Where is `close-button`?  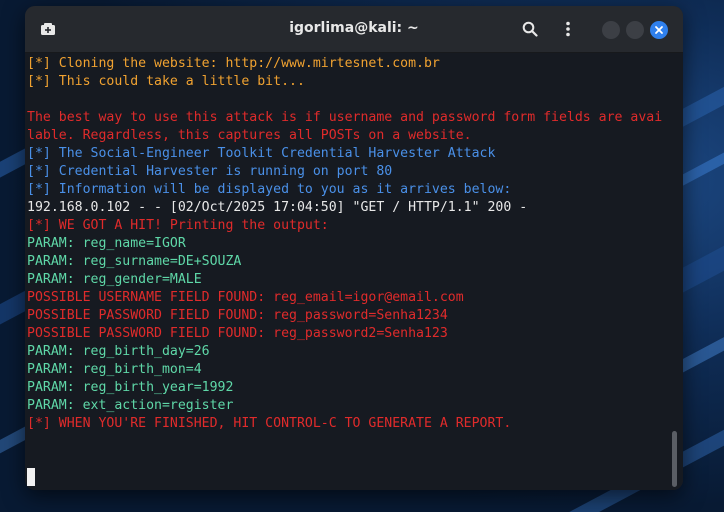 close-button is located at coordinates (659, 30).